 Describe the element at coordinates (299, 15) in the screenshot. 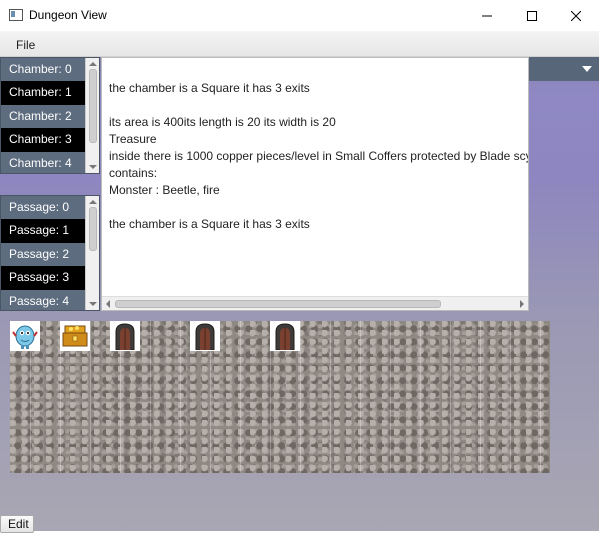

I see `title-bar: Dungeon View` at that location.